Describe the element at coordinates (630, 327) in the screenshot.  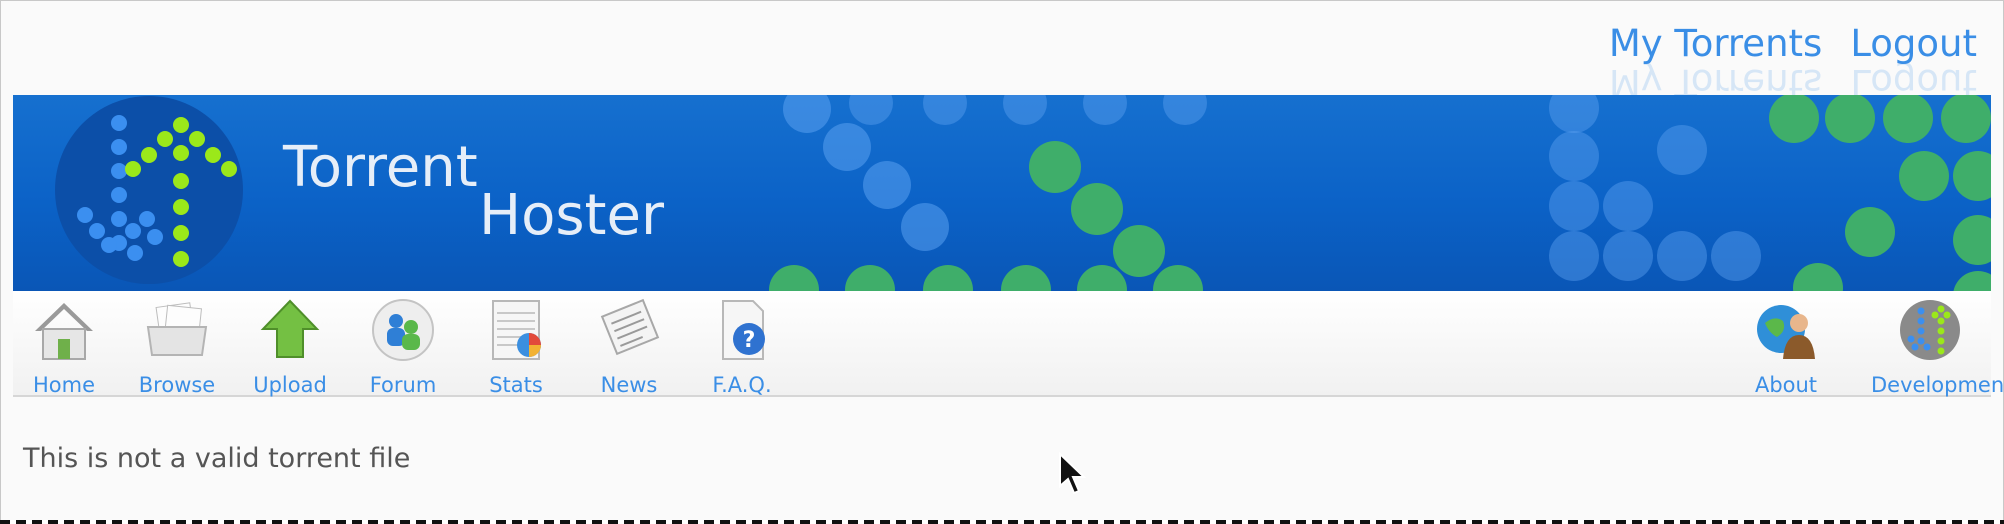
I see `newspaper-icon` at that location.